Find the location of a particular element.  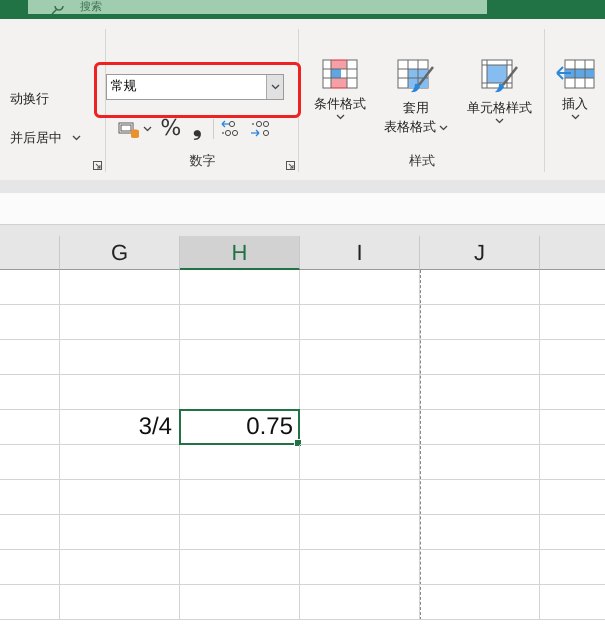

ribbon-button: 单元格样式 is located at coordinates (499, 98).